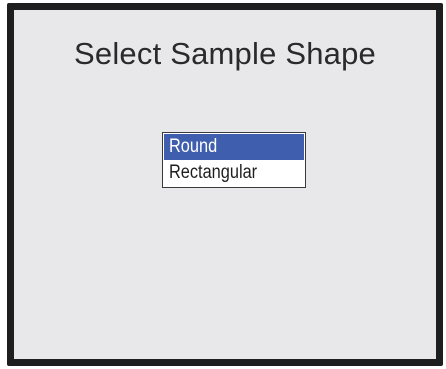 The width and height of the screenshot is (446, 369). What do you see at coordinates (213, 172) in the screenshot?
I see `shape-option-label: Rectangular` at bounding box center [213, 172].